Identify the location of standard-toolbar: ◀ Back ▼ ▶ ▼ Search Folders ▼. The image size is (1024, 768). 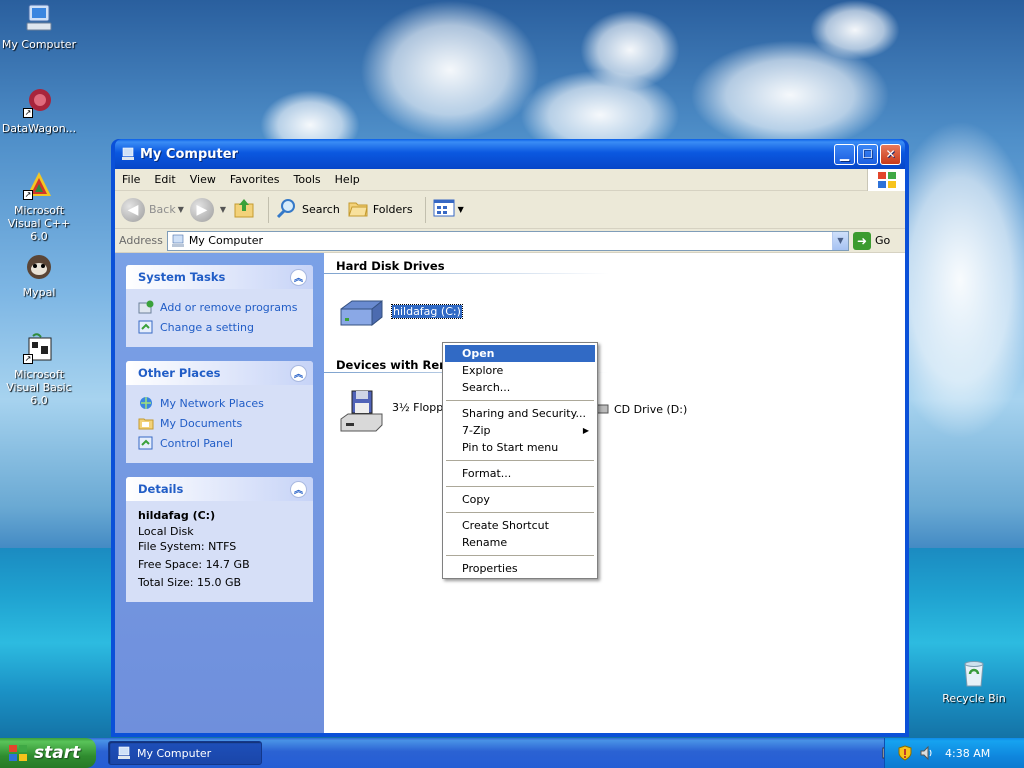
(510, 210).